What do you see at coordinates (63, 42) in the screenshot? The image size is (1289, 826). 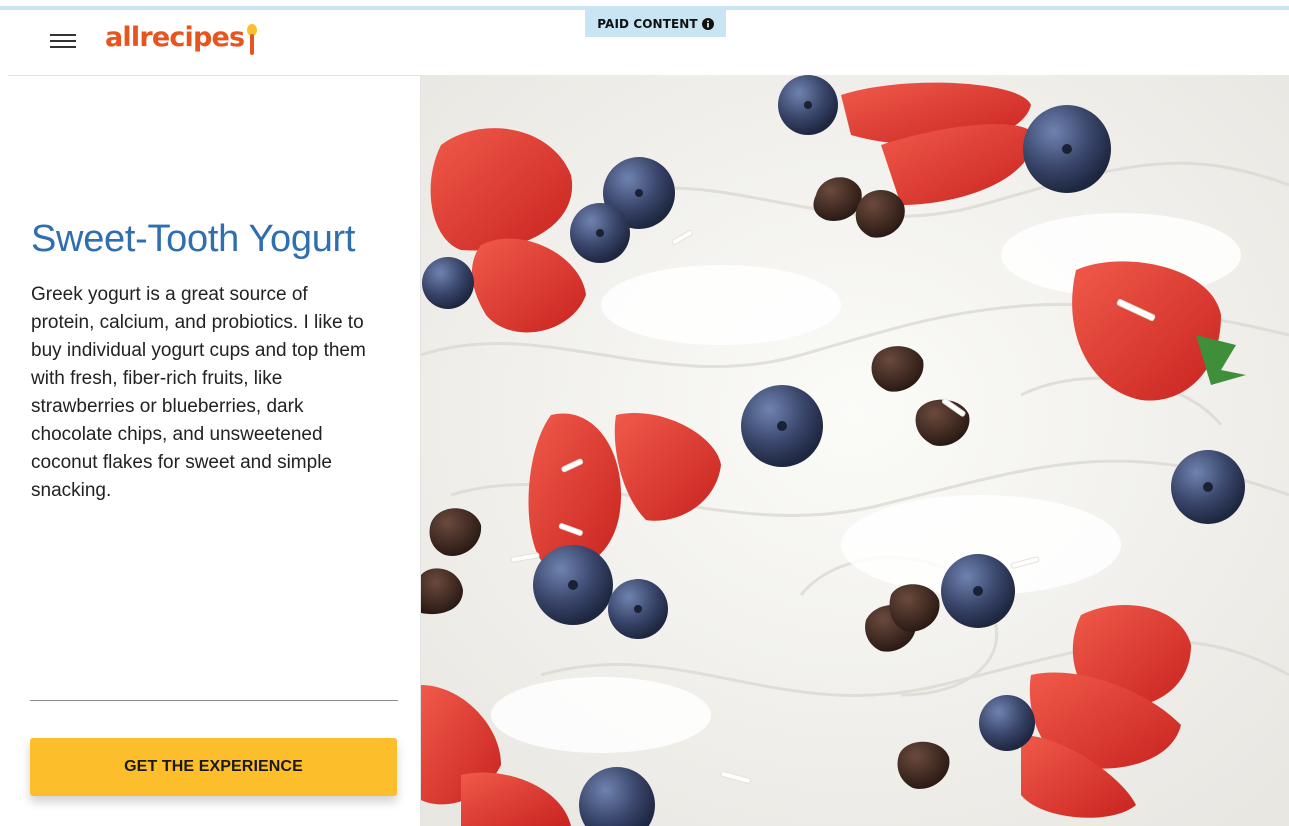 I see `hamburger-menu-button` at bounding box center [63, 42].